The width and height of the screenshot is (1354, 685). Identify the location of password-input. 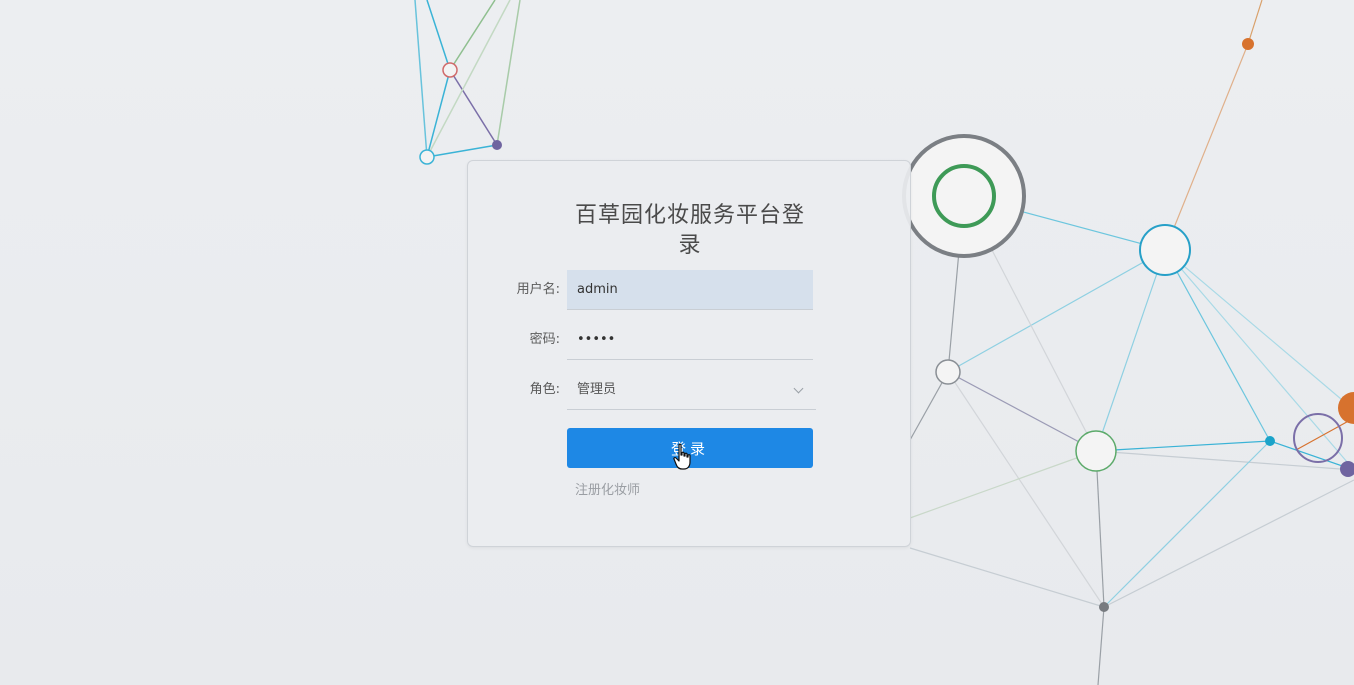
(690, 340).